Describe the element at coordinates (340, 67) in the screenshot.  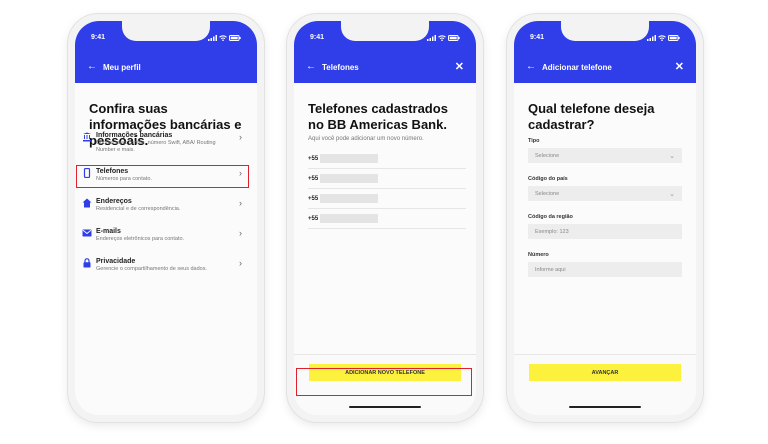
I see `nav-title: Telefones` at that location.